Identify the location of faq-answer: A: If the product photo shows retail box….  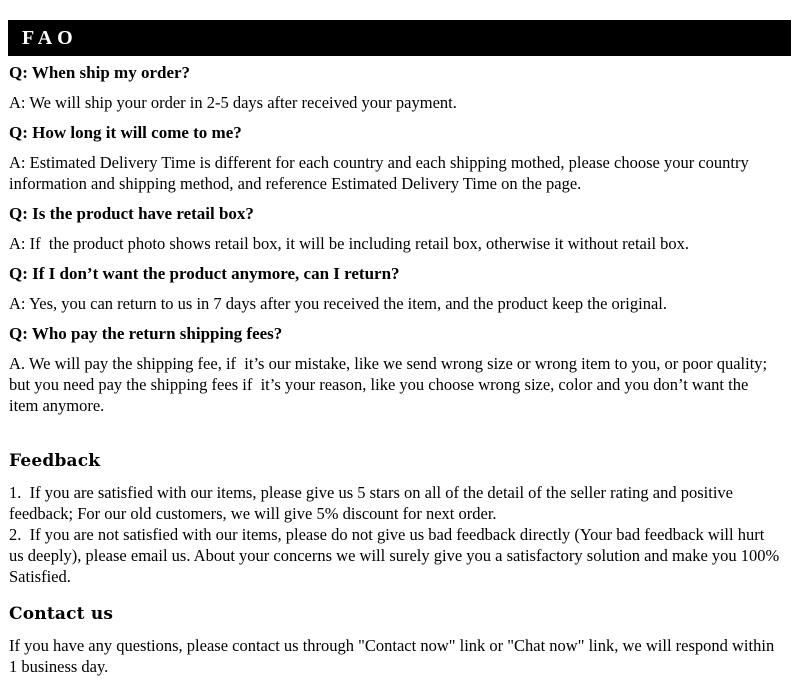
(349, 243).